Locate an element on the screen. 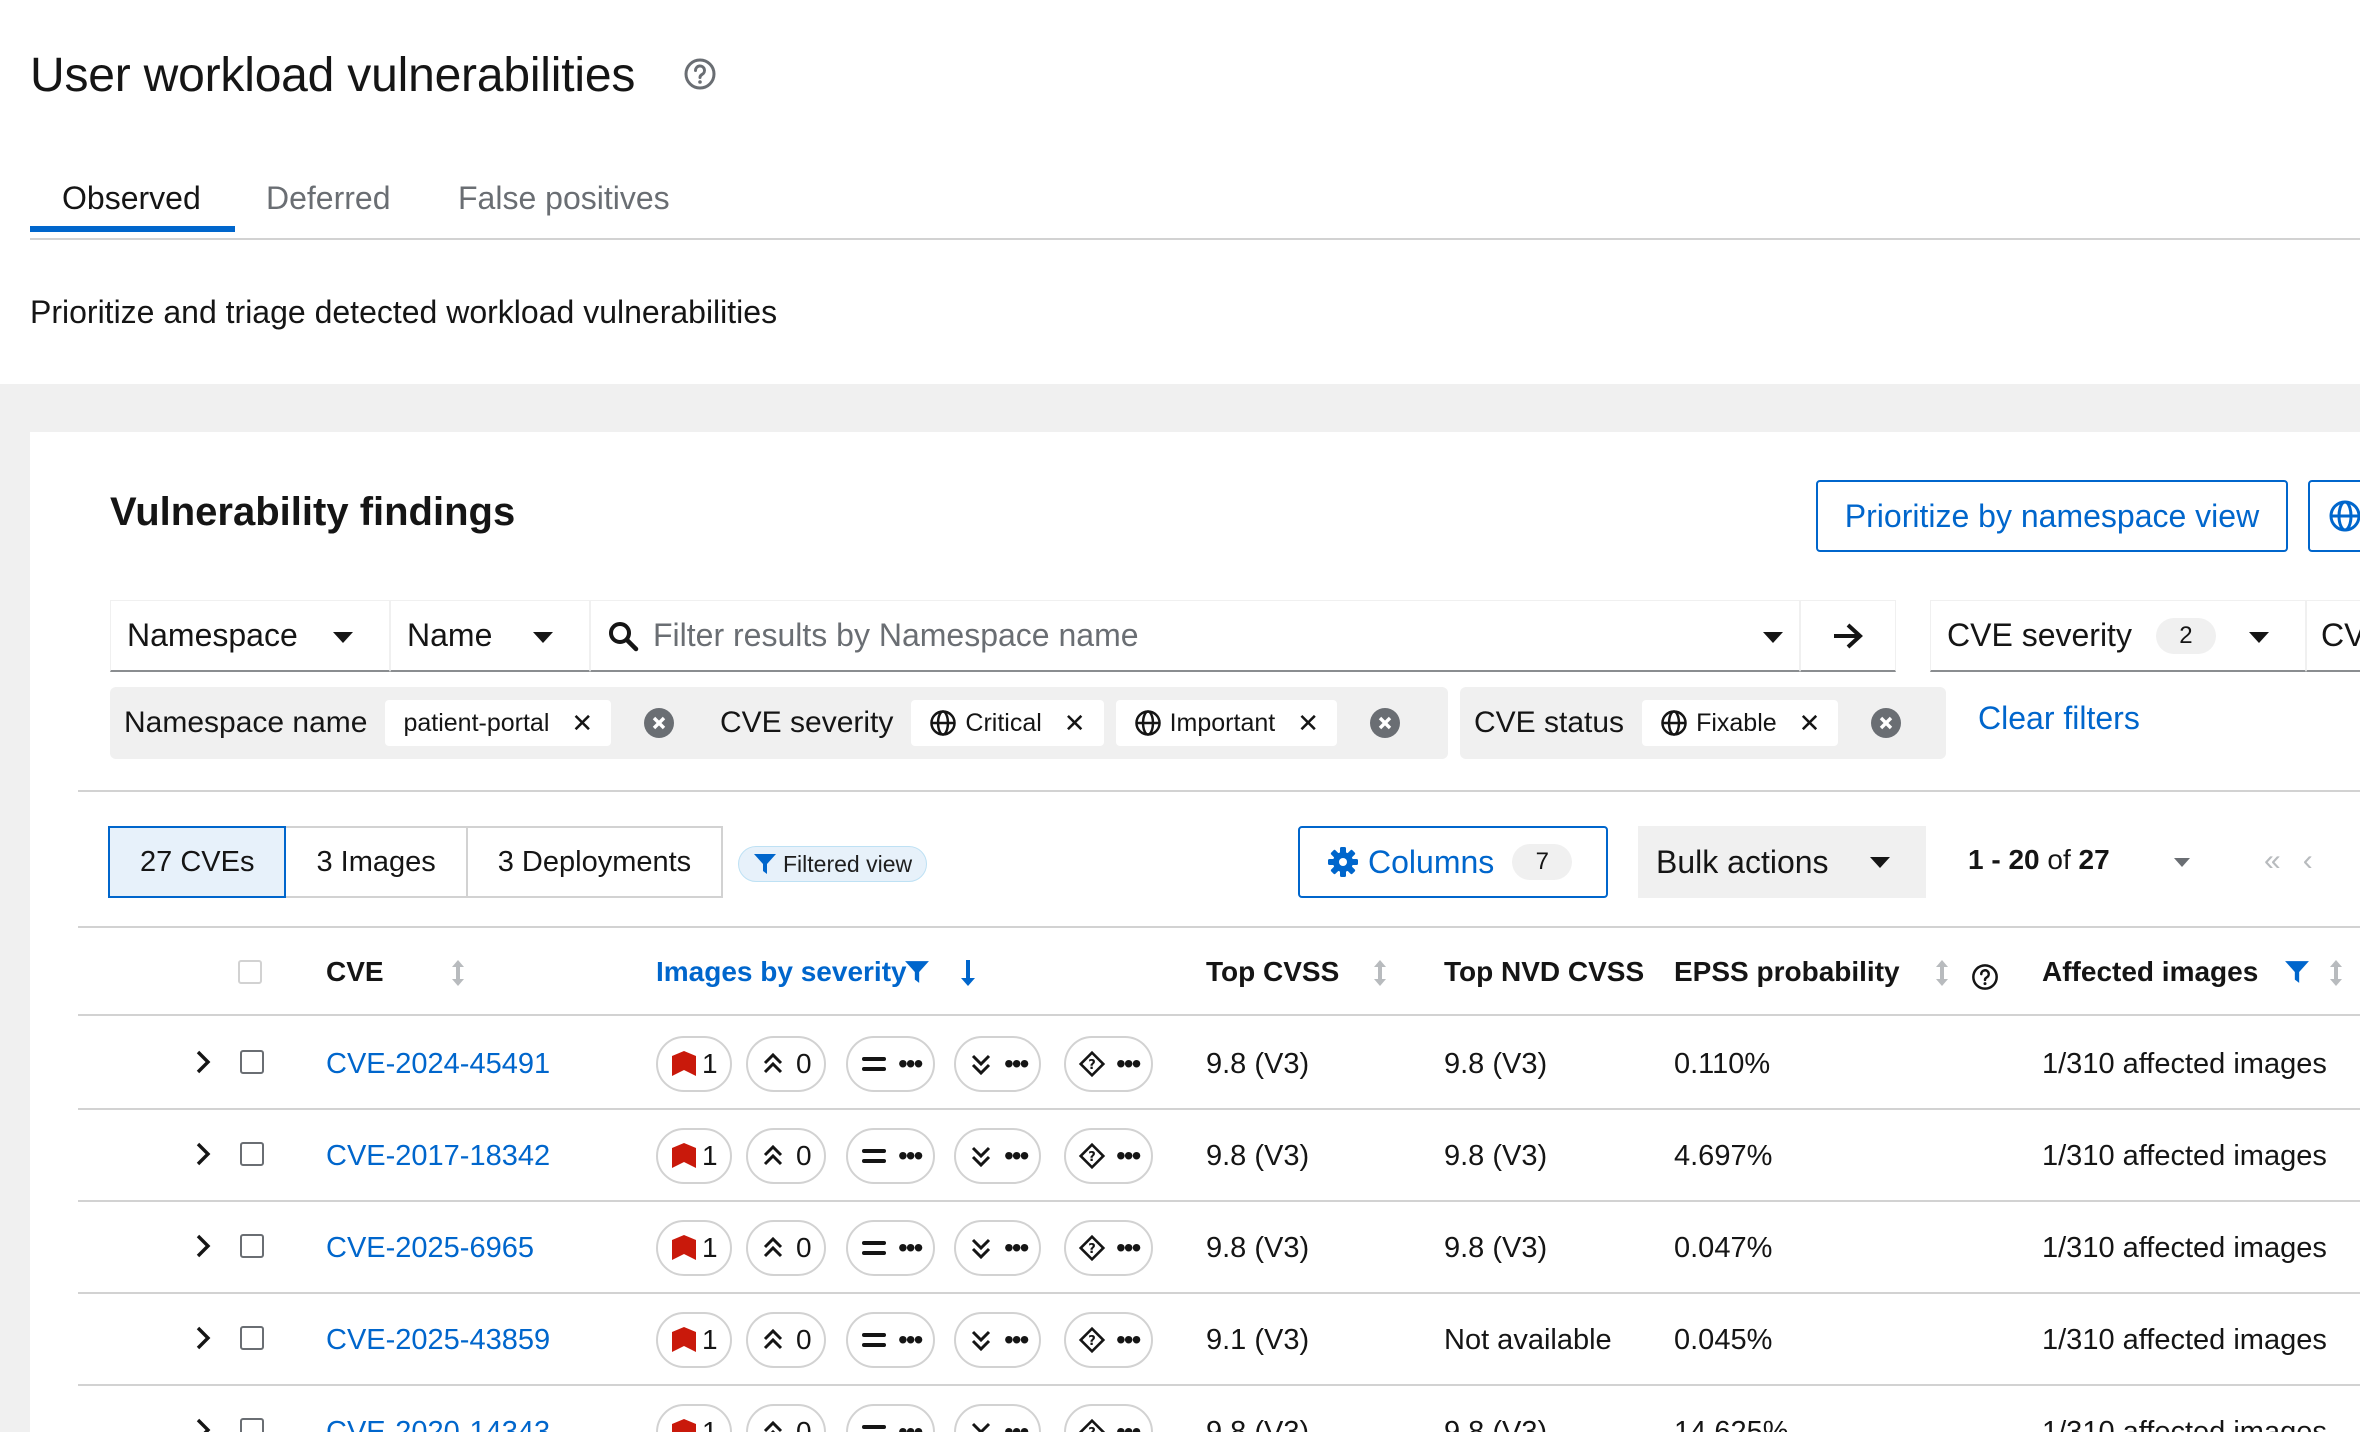 The width and height of the screenshot is (2360, 1432). cve-severity-select: CVE severity 2 is located at coordinates (2118, 636).